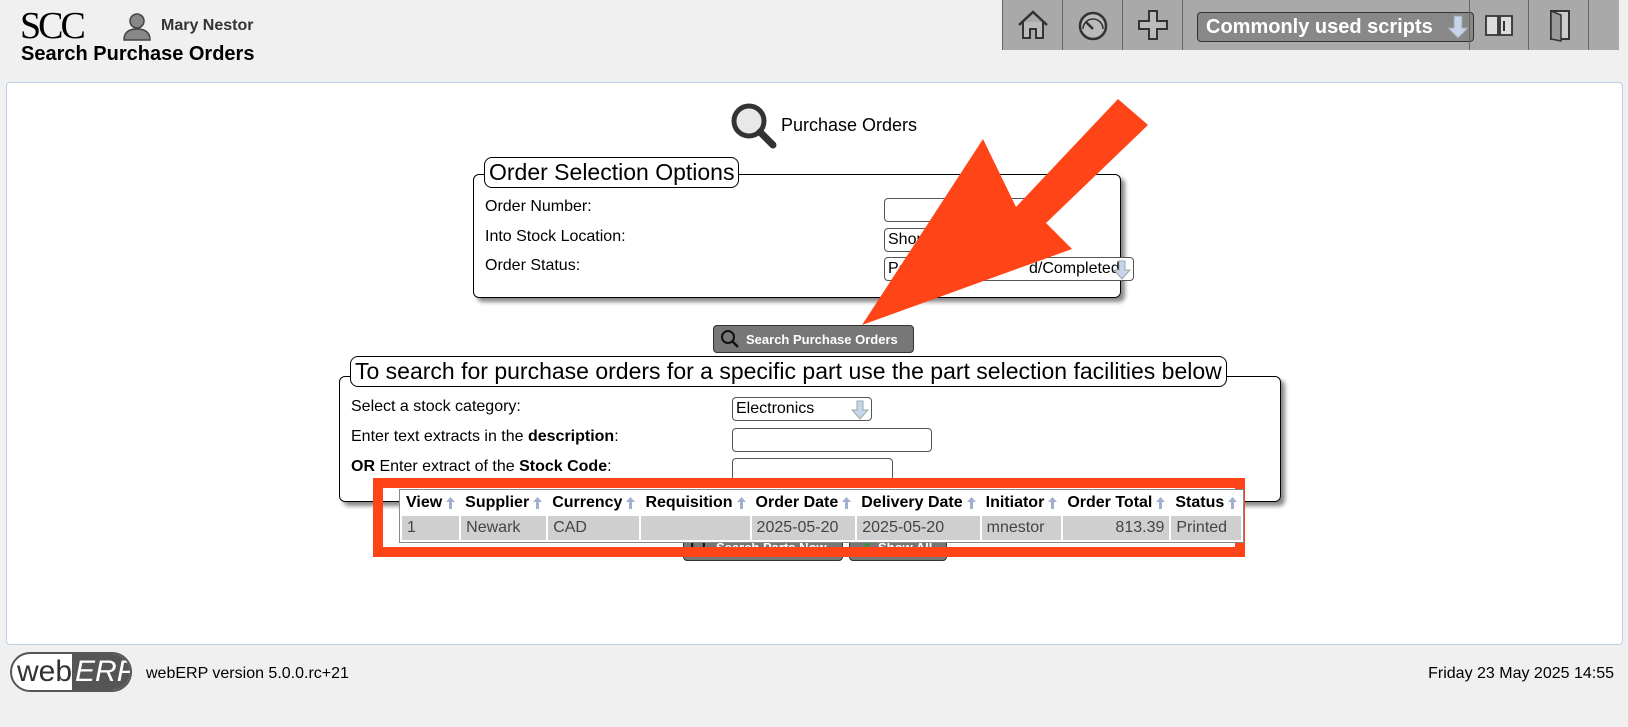 The height and width of the screenshot is (727, 1628). What do you see at coordinates (137, 27) in the screenshot?
I see `user-icon` at bounding box center [137, 27].